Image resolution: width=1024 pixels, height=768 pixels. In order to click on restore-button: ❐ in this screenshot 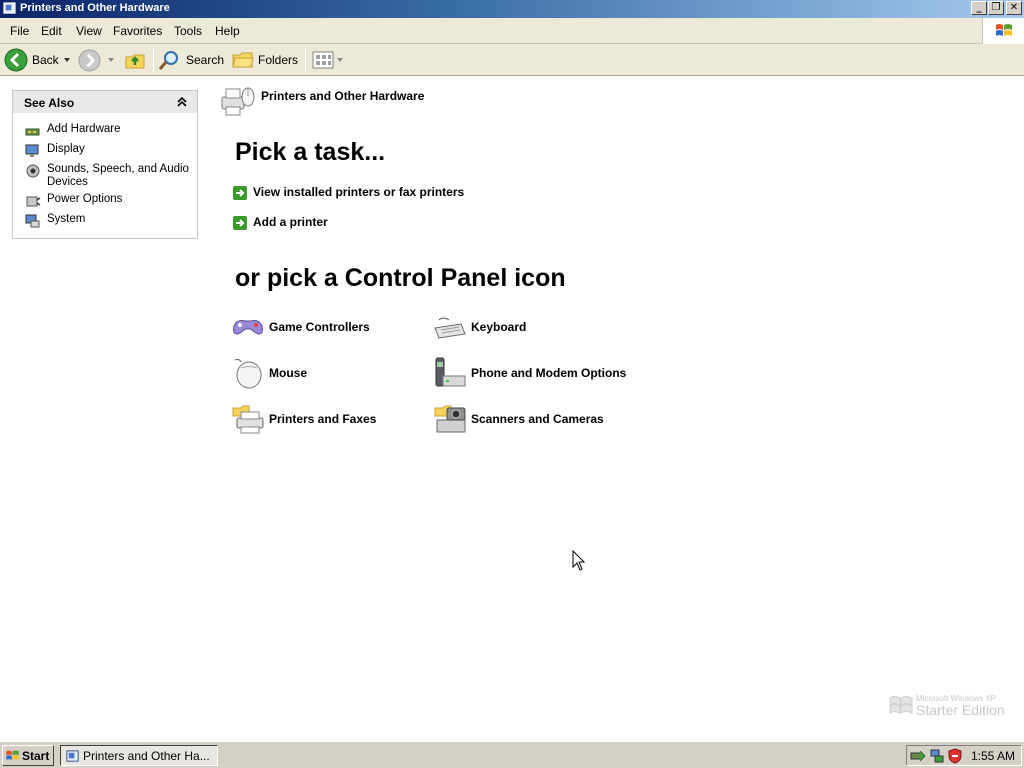, I will do `click(996, 8)`.